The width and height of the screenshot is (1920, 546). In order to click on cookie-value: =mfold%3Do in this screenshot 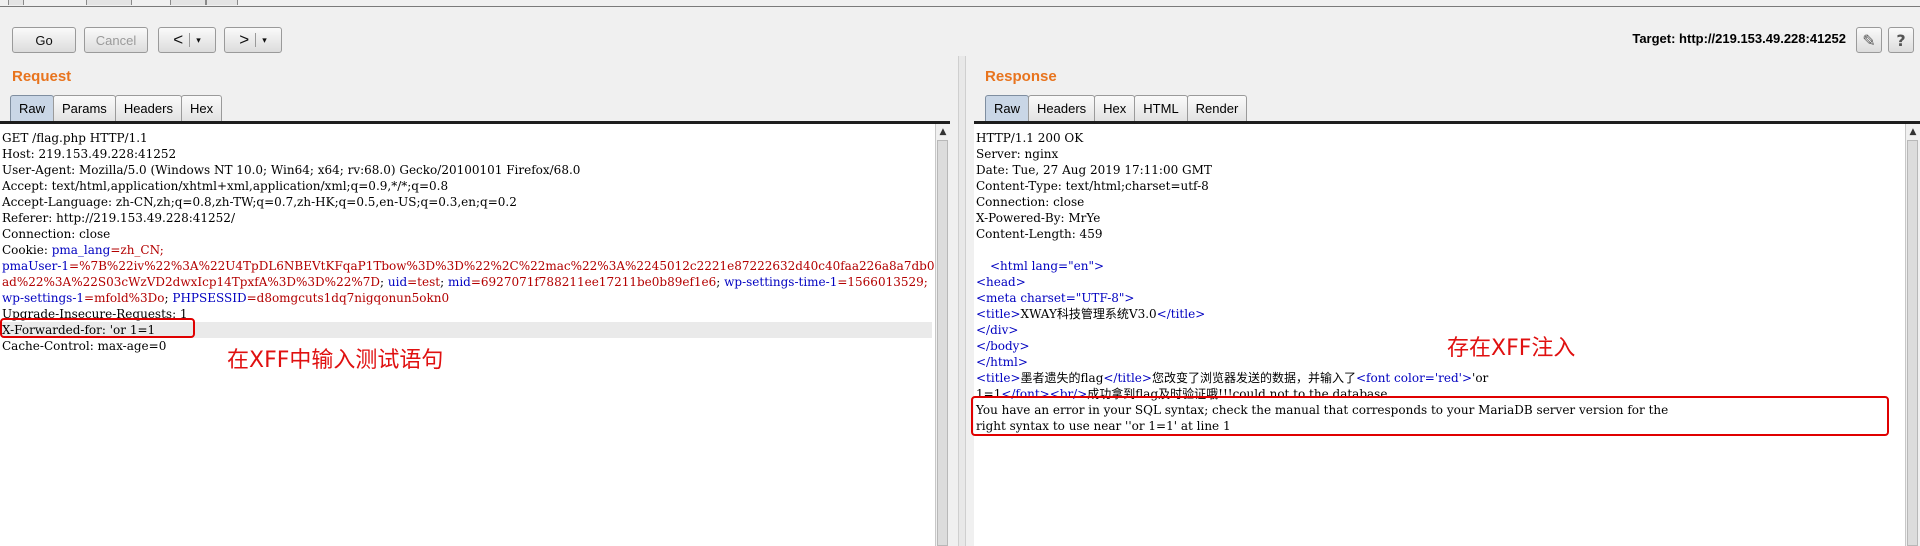, I will do `click(124, 298)`.